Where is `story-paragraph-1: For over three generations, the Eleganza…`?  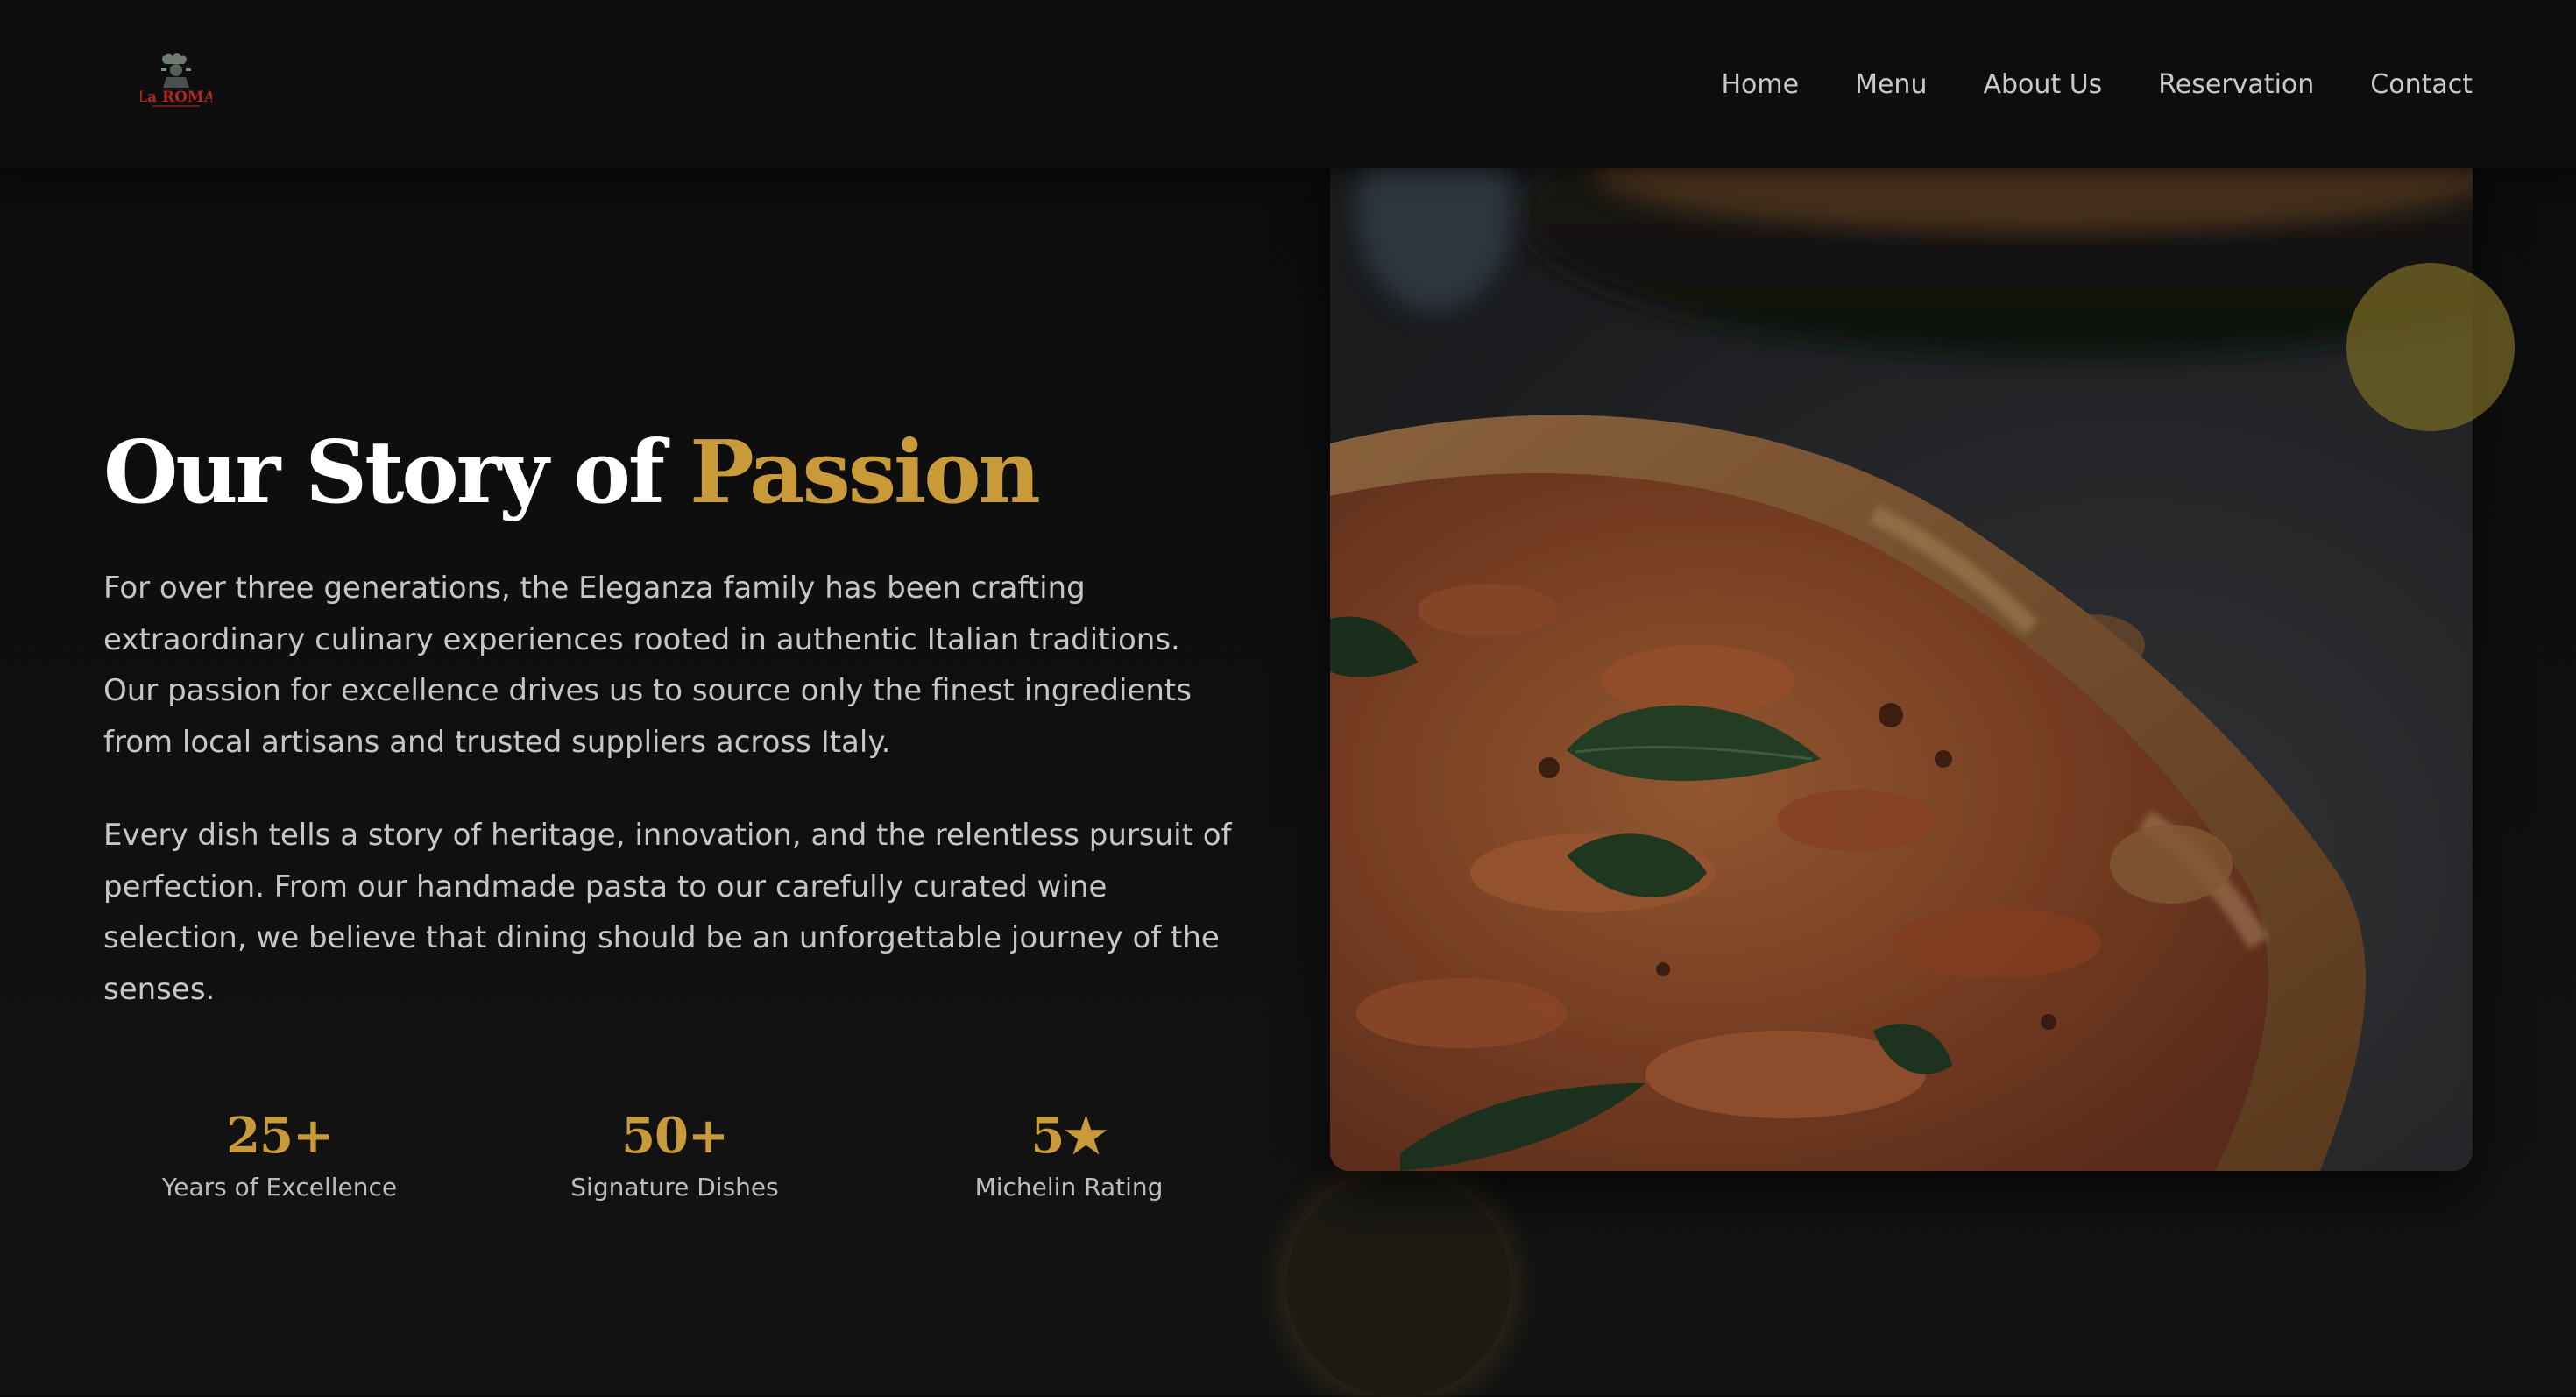 story-paragraph-1: For over three generations, the Eleganza… is located at coordinates (647, 665).